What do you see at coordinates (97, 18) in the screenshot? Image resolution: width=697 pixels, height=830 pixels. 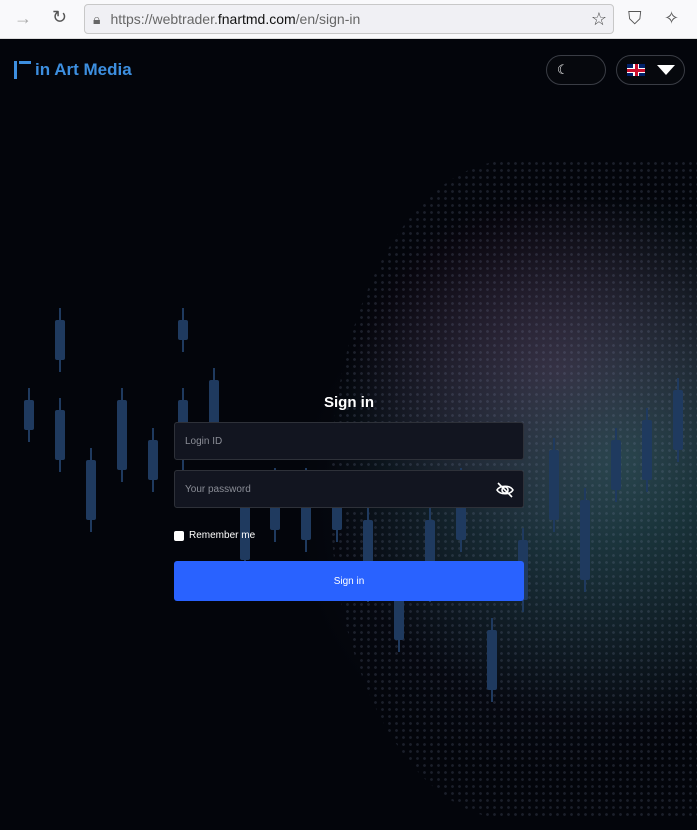 I see `lock-icon: 🔒︎` at bounding box center [97, 18].